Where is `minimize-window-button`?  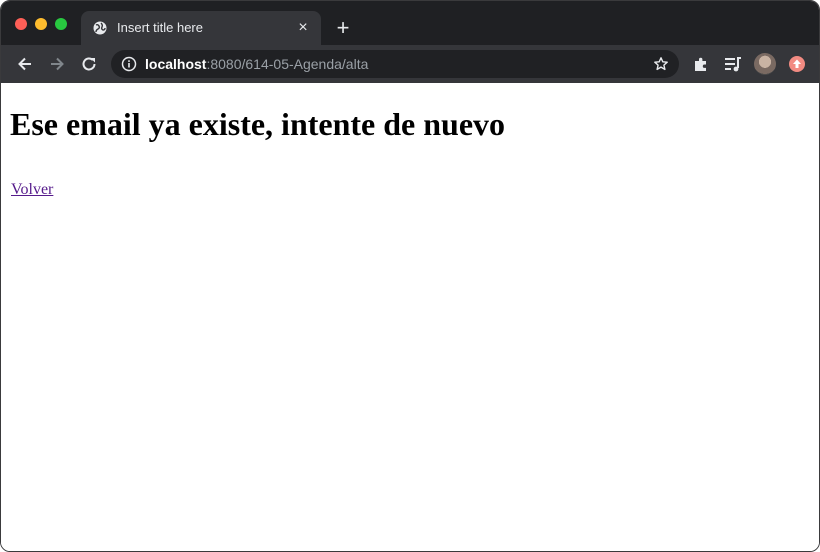 minimize-window-button is located at coordinates (41, 24).